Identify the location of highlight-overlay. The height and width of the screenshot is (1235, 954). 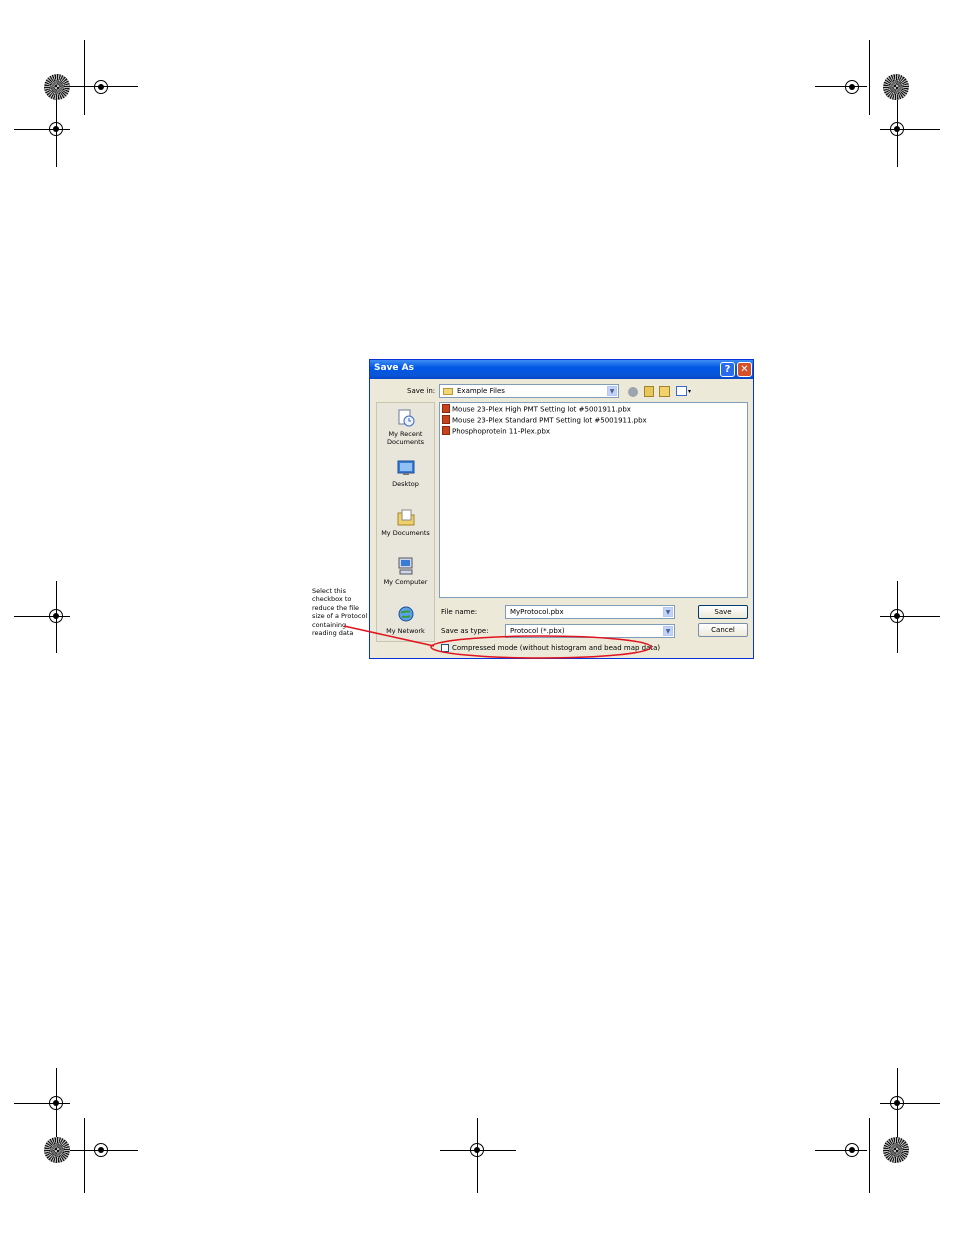
(497, 642).